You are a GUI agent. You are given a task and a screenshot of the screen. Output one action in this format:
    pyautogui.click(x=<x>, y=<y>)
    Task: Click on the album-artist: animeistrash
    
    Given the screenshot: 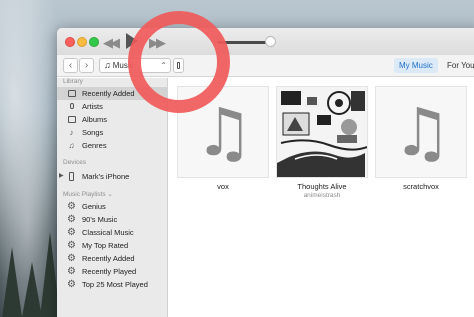 What is the action you would take?
    pyautogui.click(x=322, y=195)
    